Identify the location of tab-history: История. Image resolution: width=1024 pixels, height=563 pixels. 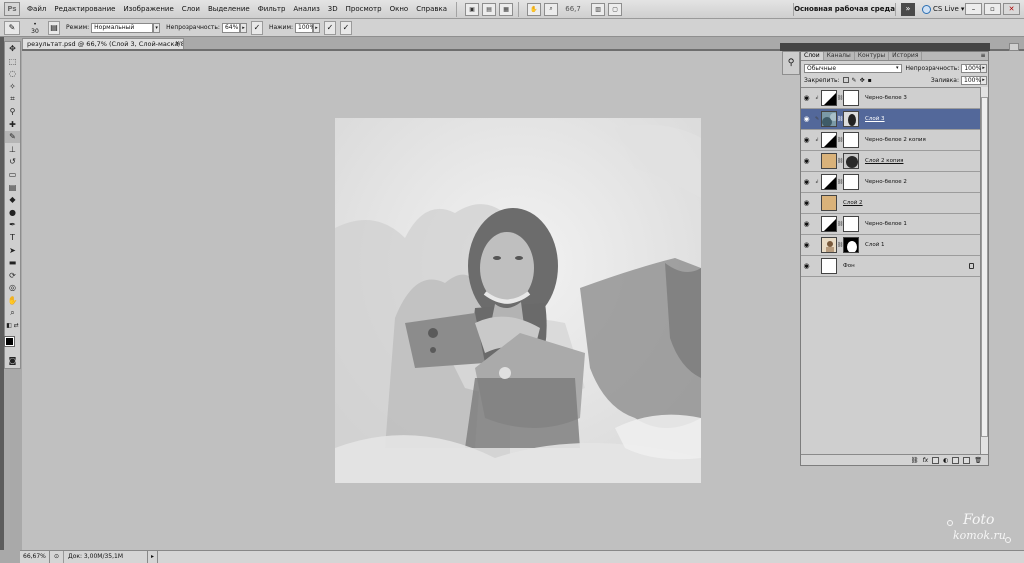
(906, 56).